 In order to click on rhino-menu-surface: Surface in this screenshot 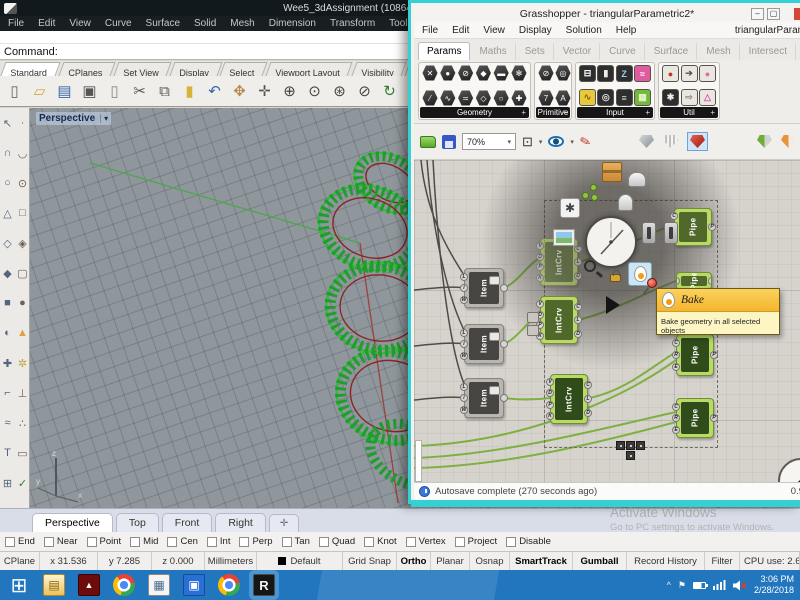, I will do `click(163, 23)`.